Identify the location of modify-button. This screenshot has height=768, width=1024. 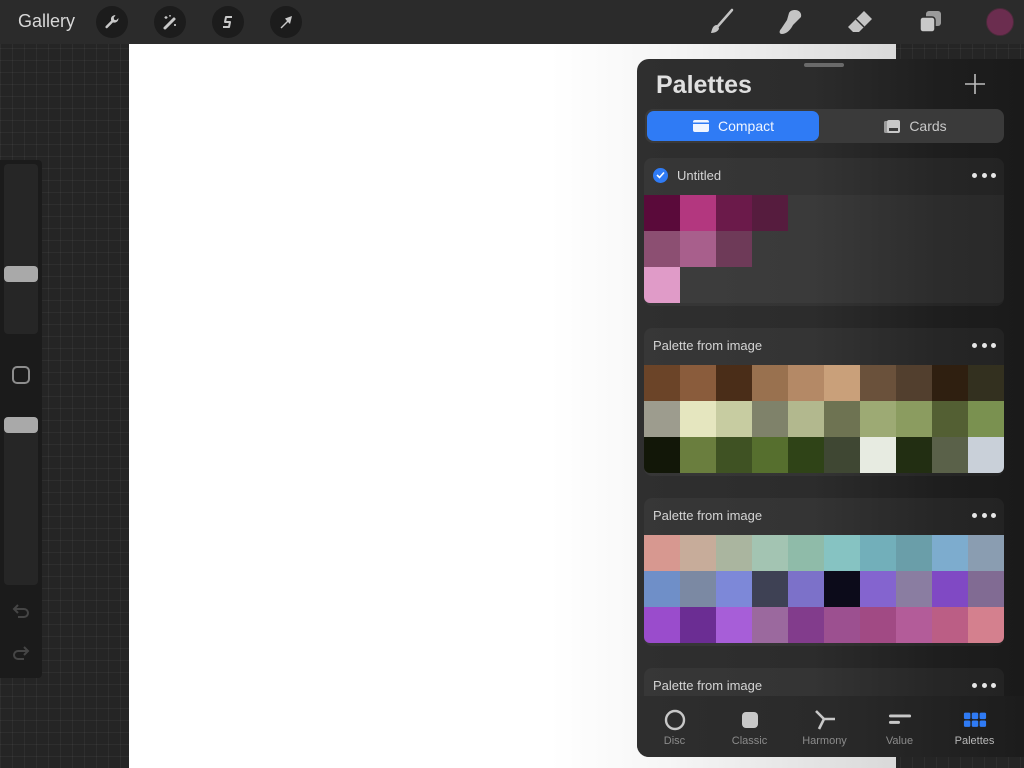
(21, 375).